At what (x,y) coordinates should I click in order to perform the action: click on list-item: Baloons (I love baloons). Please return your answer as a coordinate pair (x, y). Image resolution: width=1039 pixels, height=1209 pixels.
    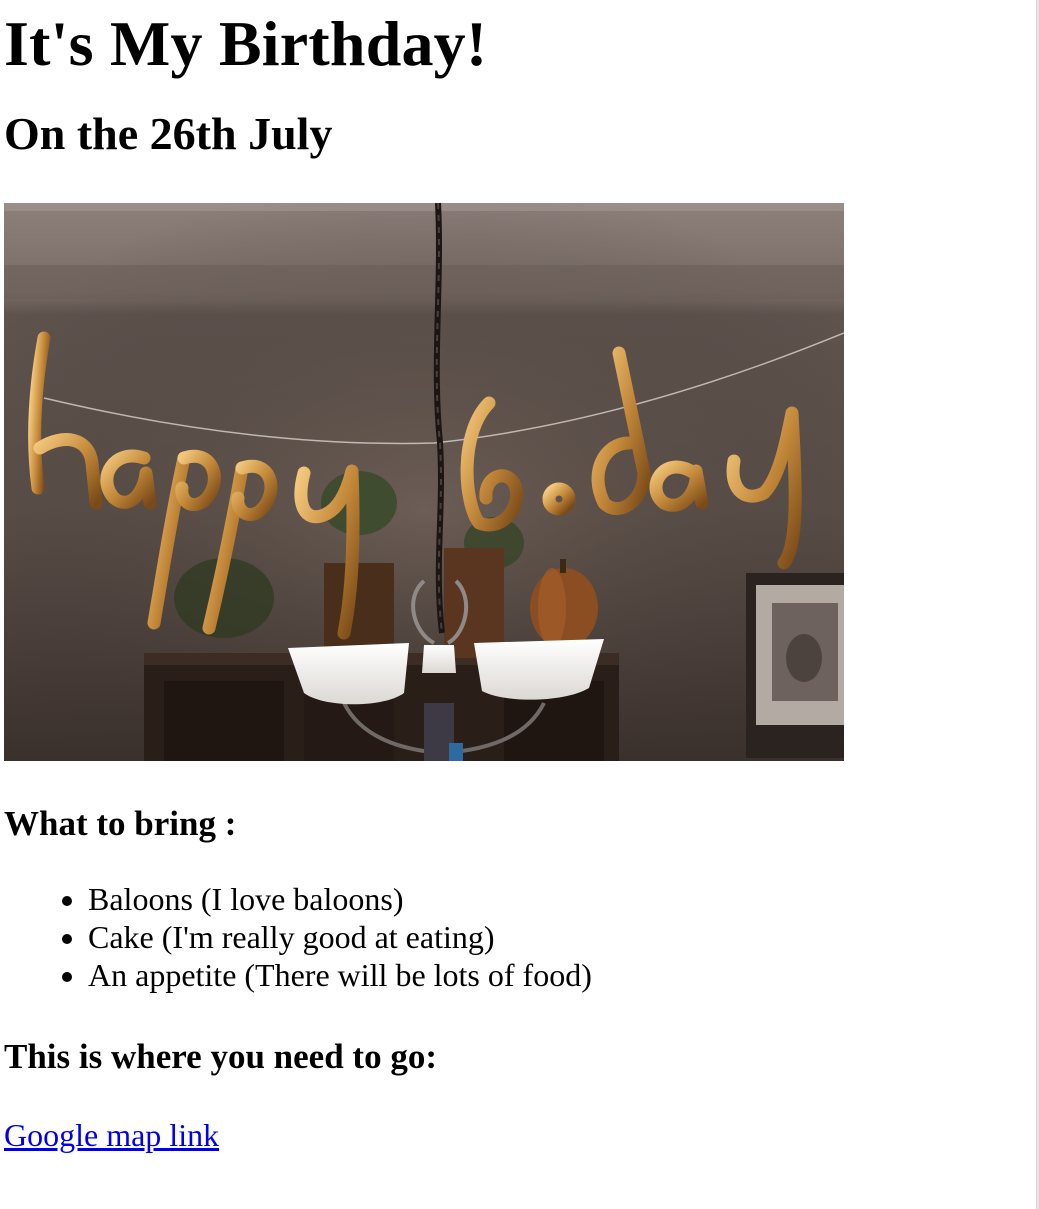
    Looking at the image, I should click on (562, 899).